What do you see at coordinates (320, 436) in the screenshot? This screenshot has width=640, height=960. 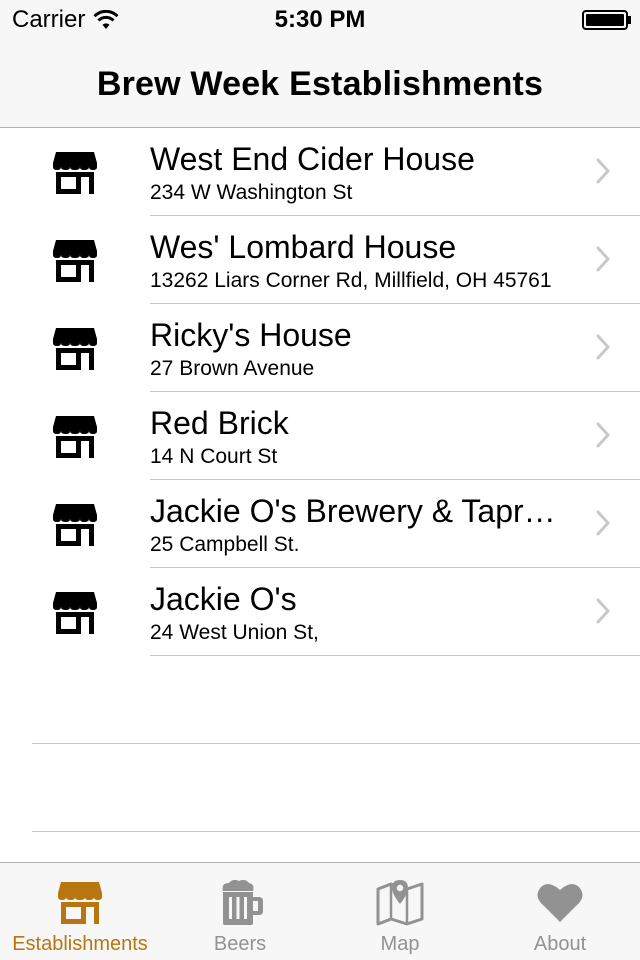 I see `establishment-row: Red Brick 14 N Court St` at bounding box center [320, 436].